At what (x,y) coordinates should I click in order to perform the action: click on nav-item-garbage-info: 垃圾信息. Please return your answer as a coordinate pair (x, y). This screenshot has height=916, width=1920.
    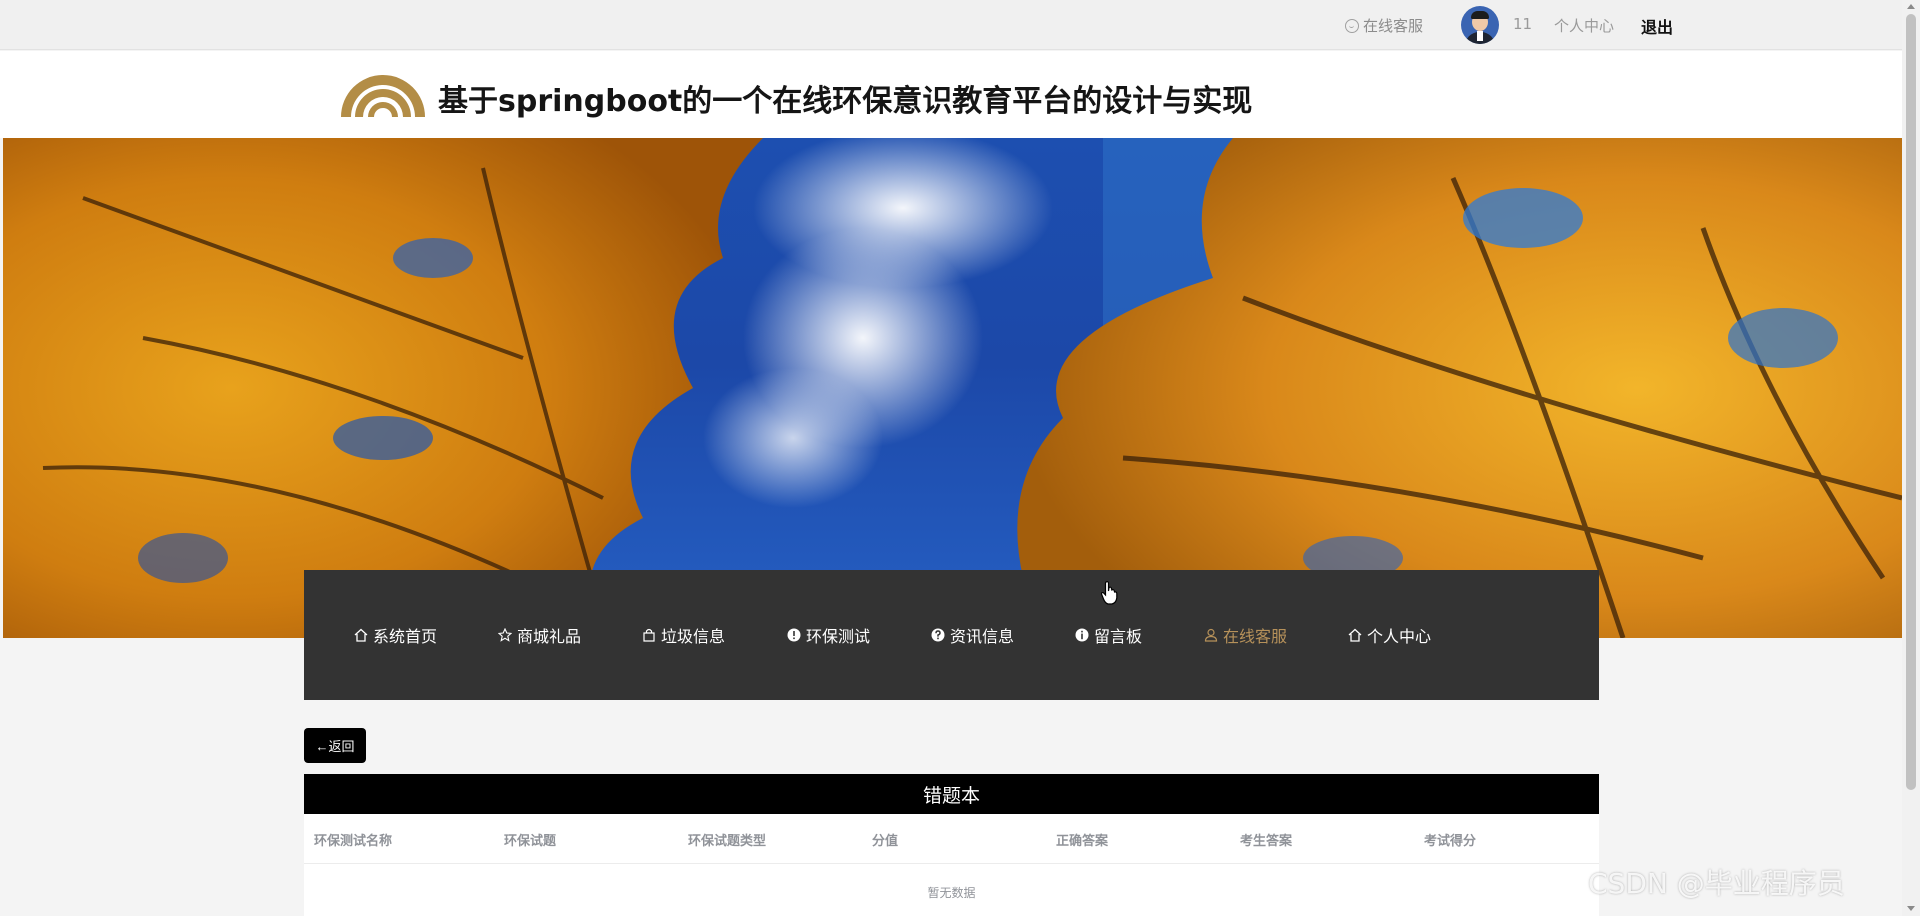
    Looking at the image, I should click on (684, 635).